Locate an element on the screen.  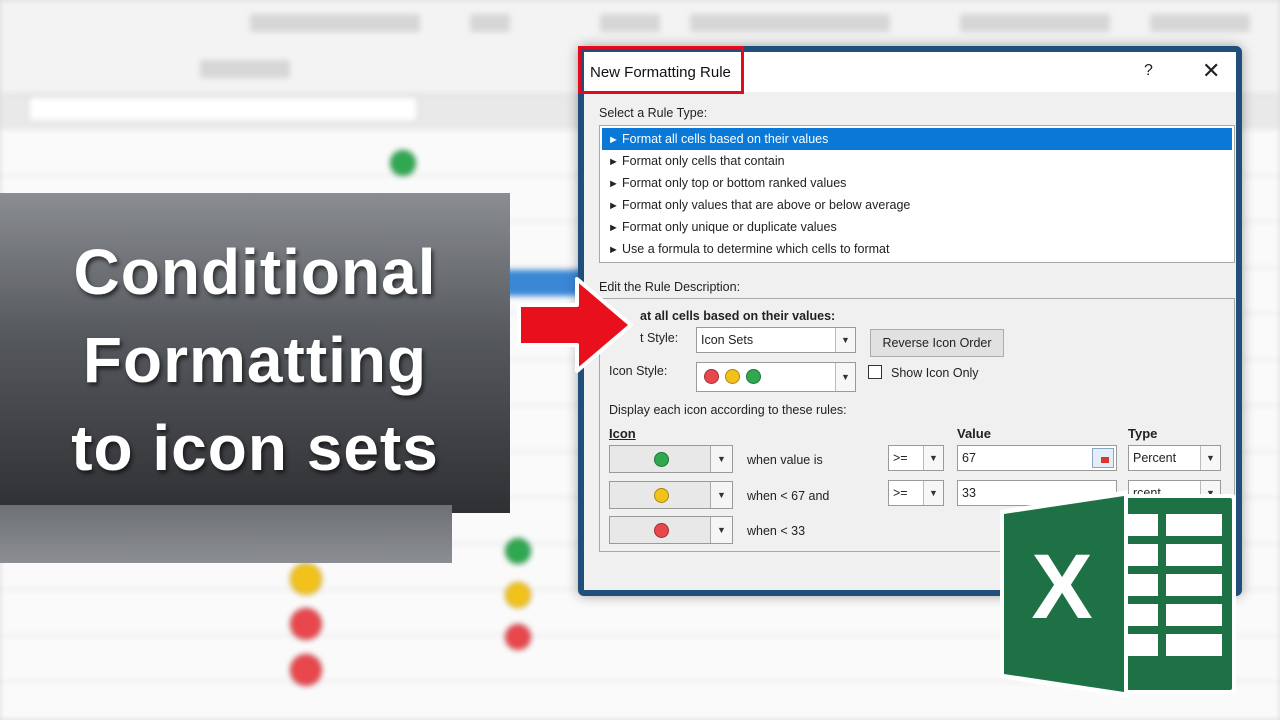
format-style-select: Icon Sets ▼ is located at coordinates (776, 340).